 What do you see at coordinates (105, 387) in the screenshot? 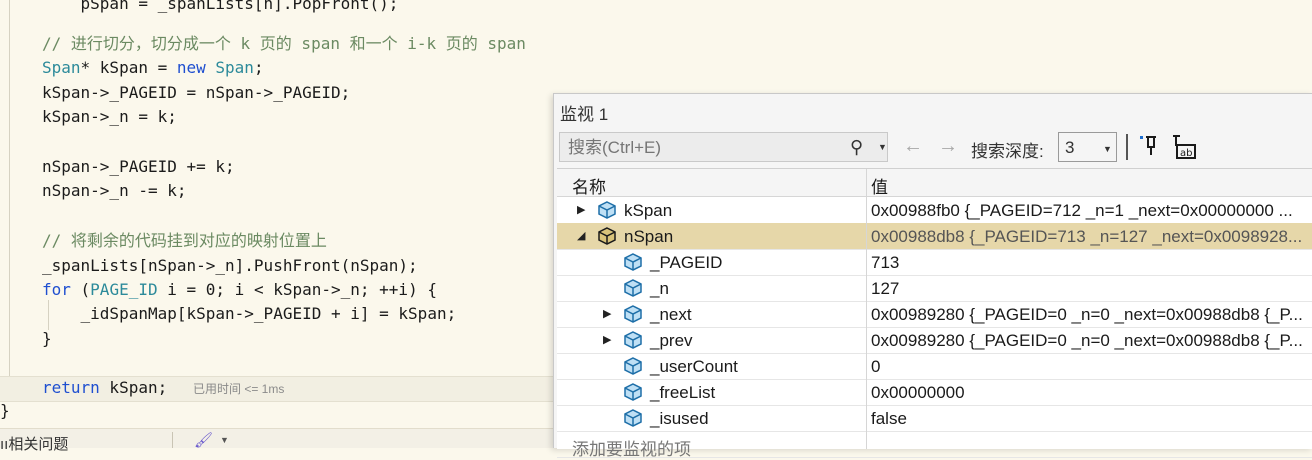
I see `code-line-return: return kSpan;` at bounding box center [105, 387].